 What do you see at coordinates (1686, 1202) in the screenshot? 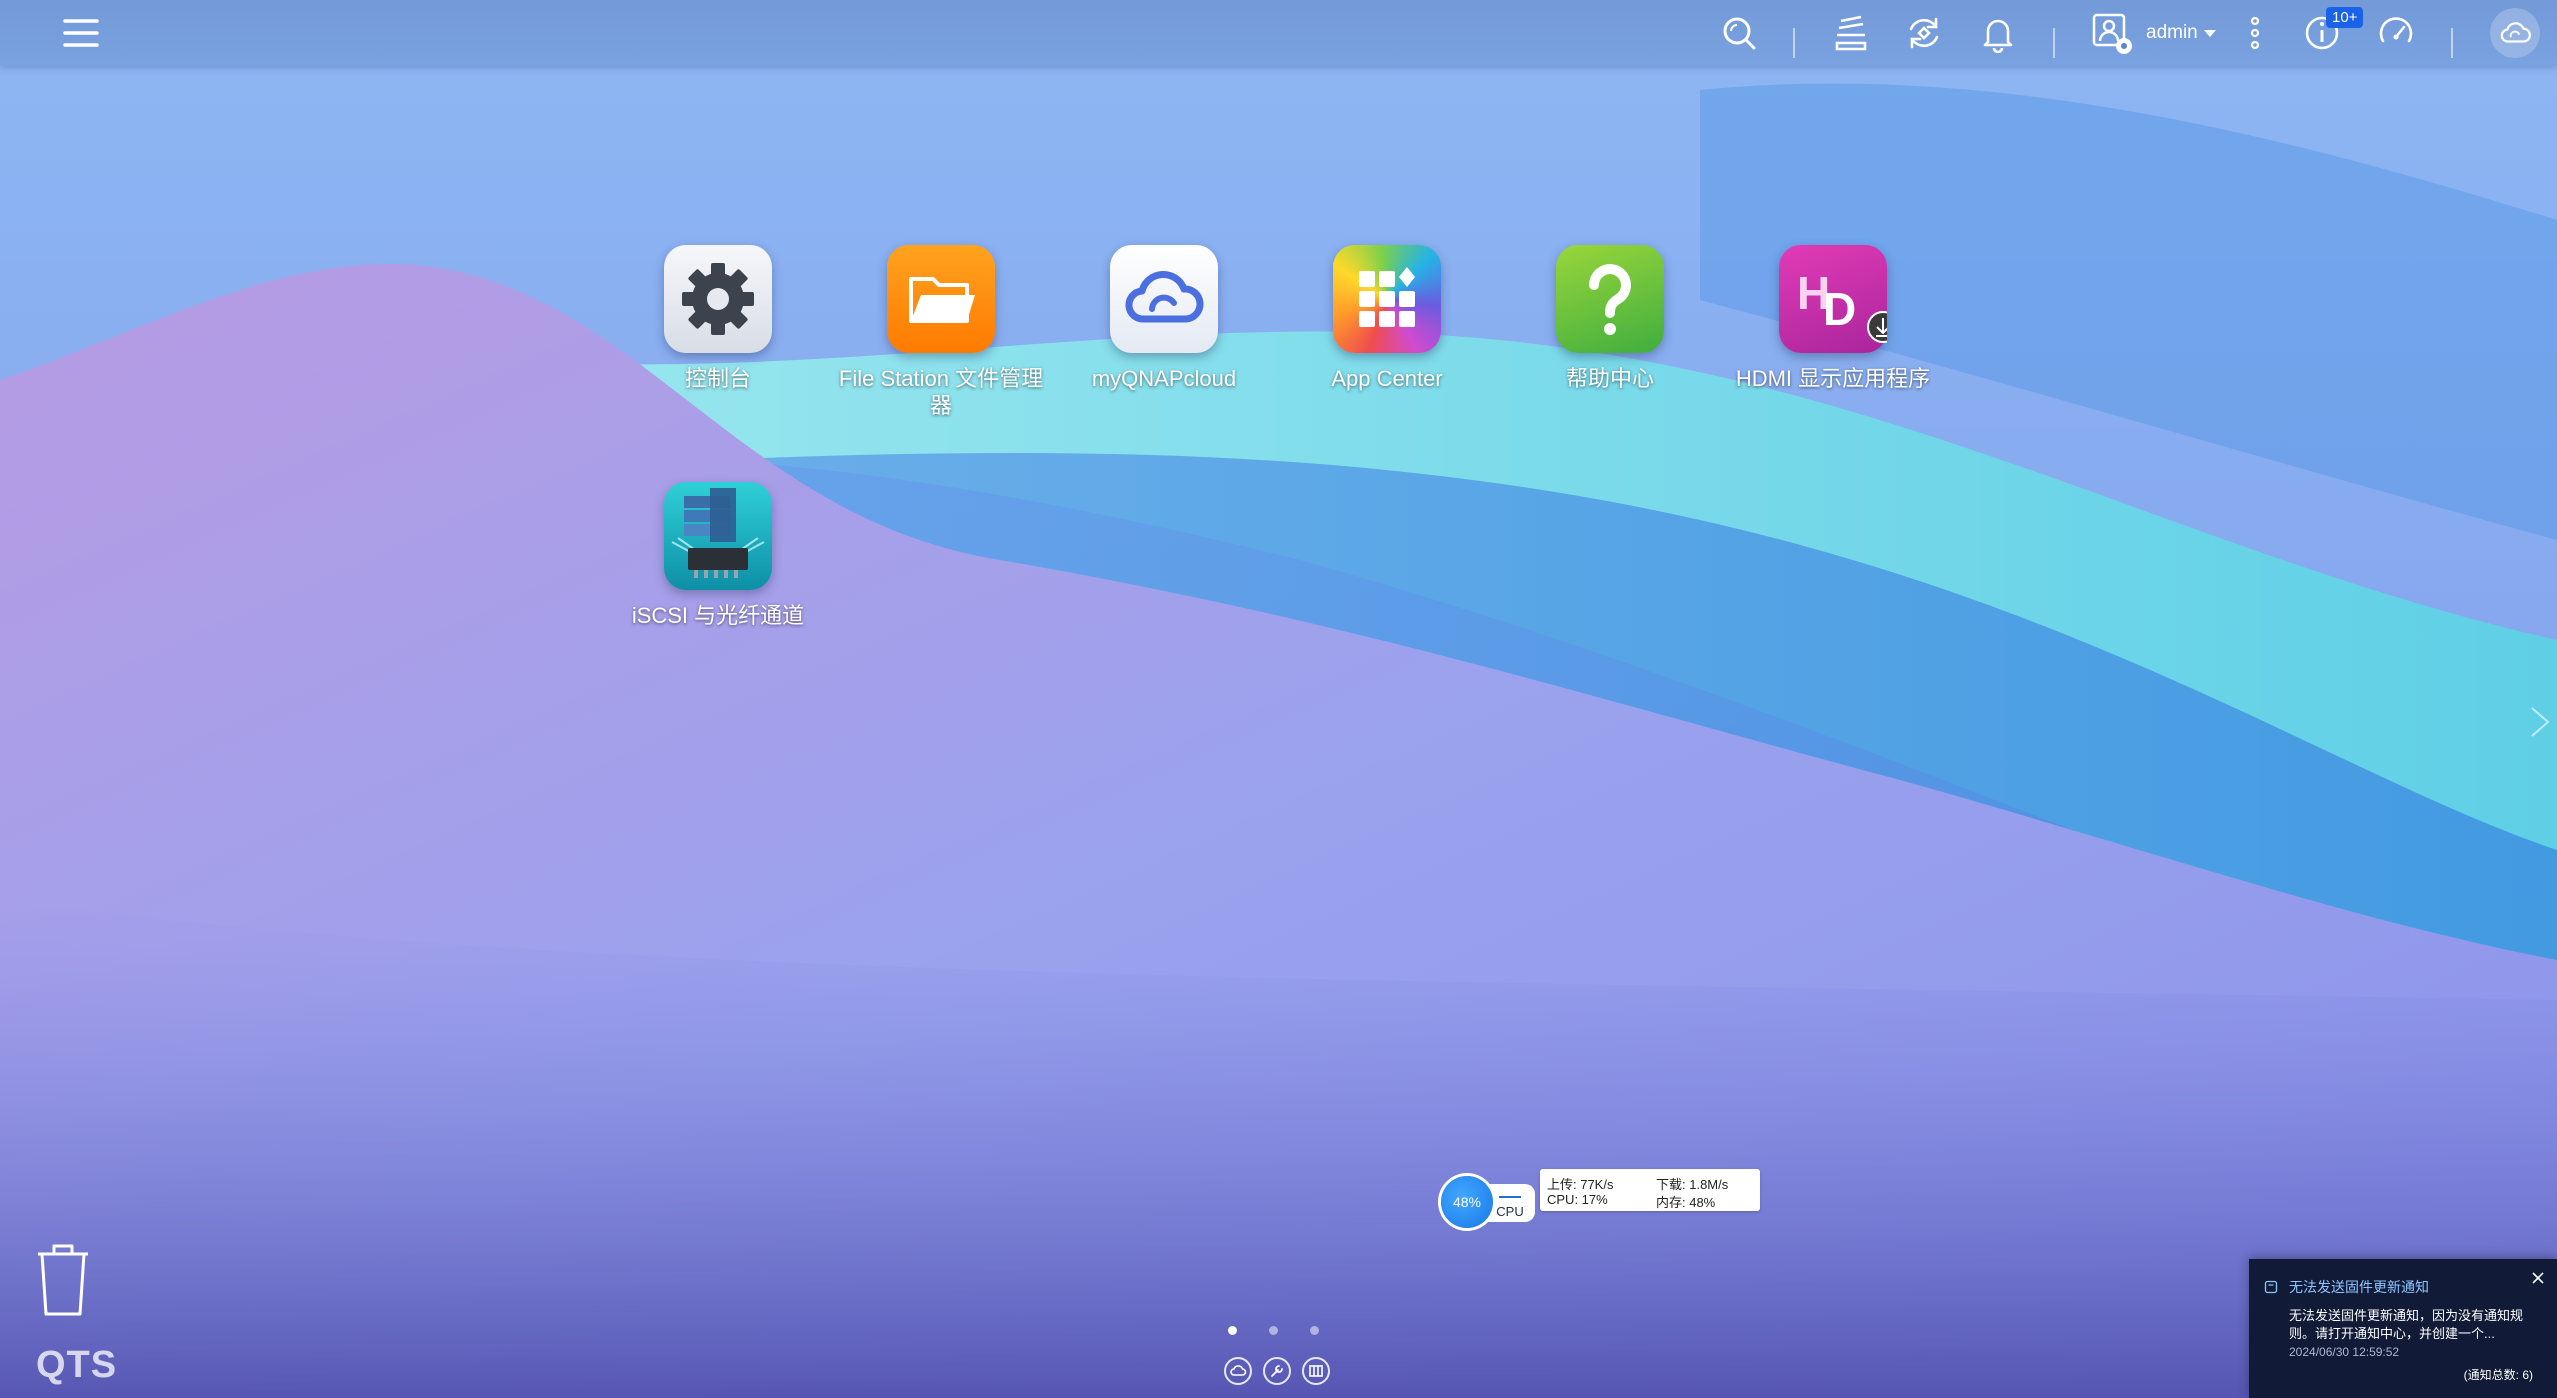
I see `memory-usage: 内存: 48%` at bounding box center [1686, 1202].